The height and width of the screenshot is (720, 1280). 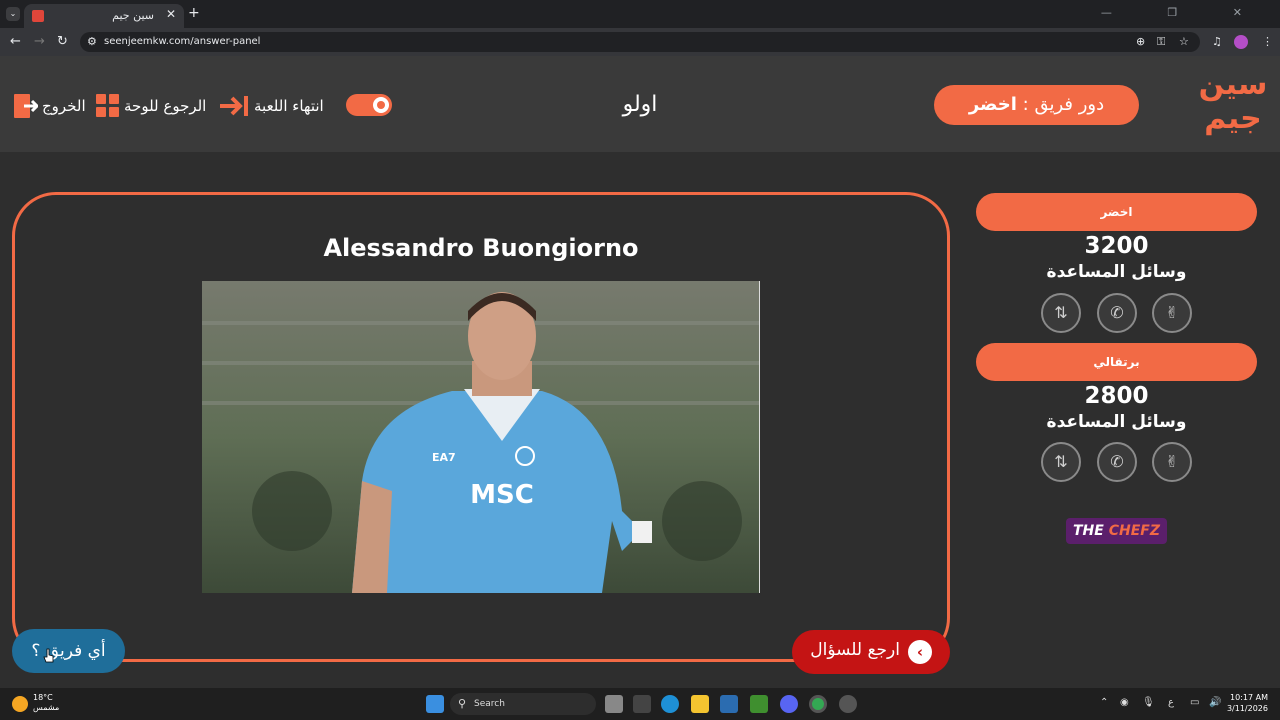 I want to click on weather-temp: 18°C, so click(x=43, y=697).